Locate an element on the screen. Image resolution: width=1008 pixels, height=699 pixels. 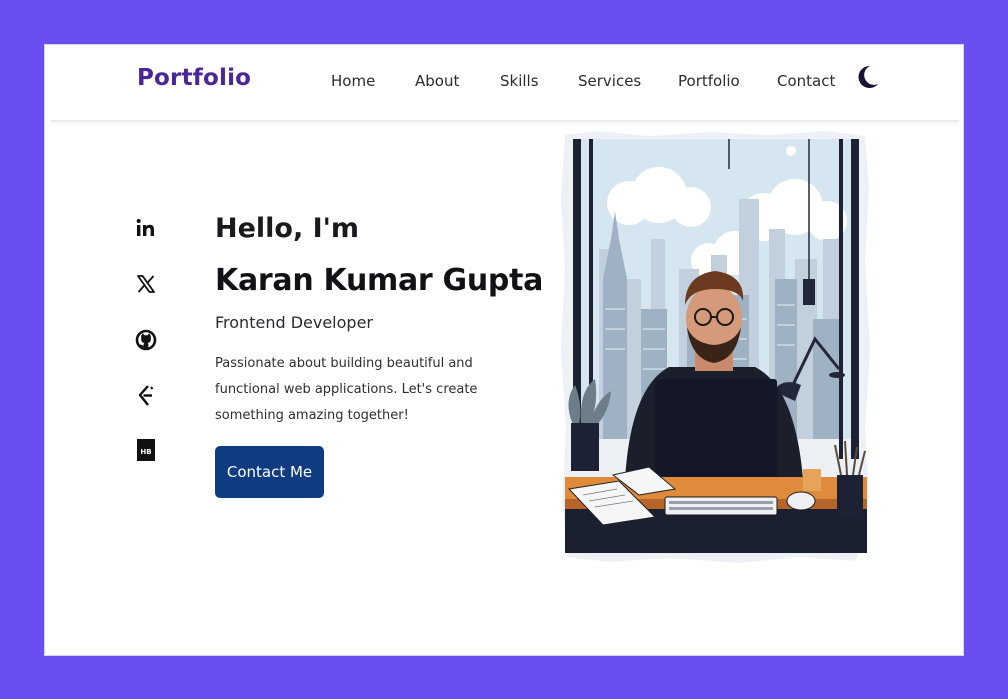
github-icon is located at coordinates (146, 340).